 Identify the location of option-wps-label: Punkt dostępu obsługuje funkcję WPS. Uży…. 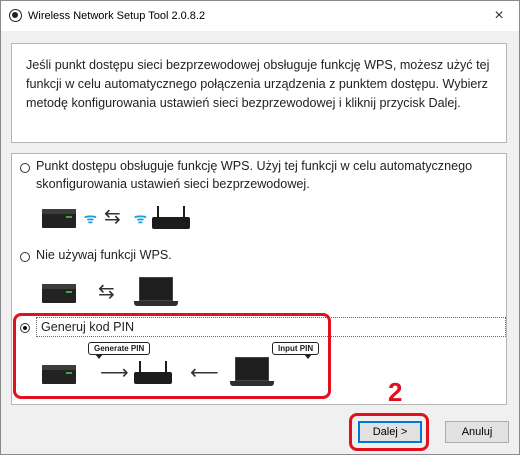
(266, 175).